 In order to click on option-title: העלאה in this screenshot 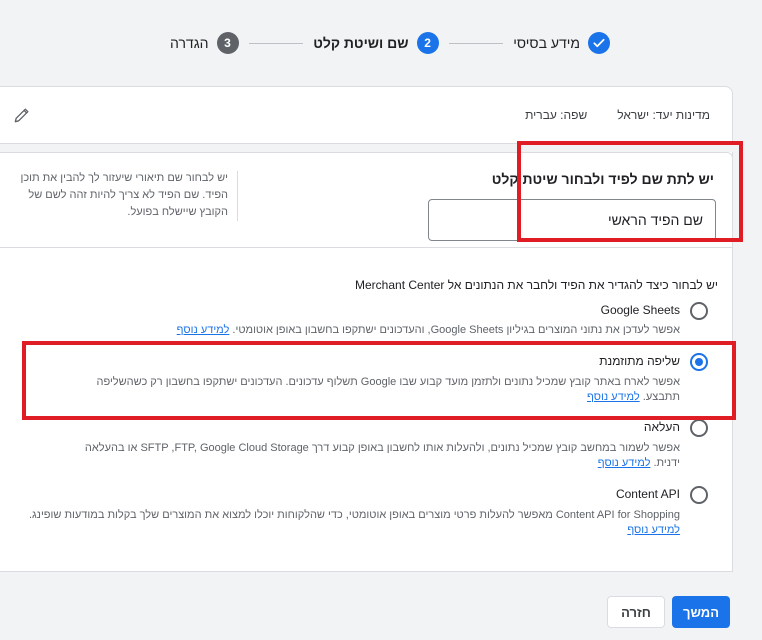, I will do `click(661, 427)`.